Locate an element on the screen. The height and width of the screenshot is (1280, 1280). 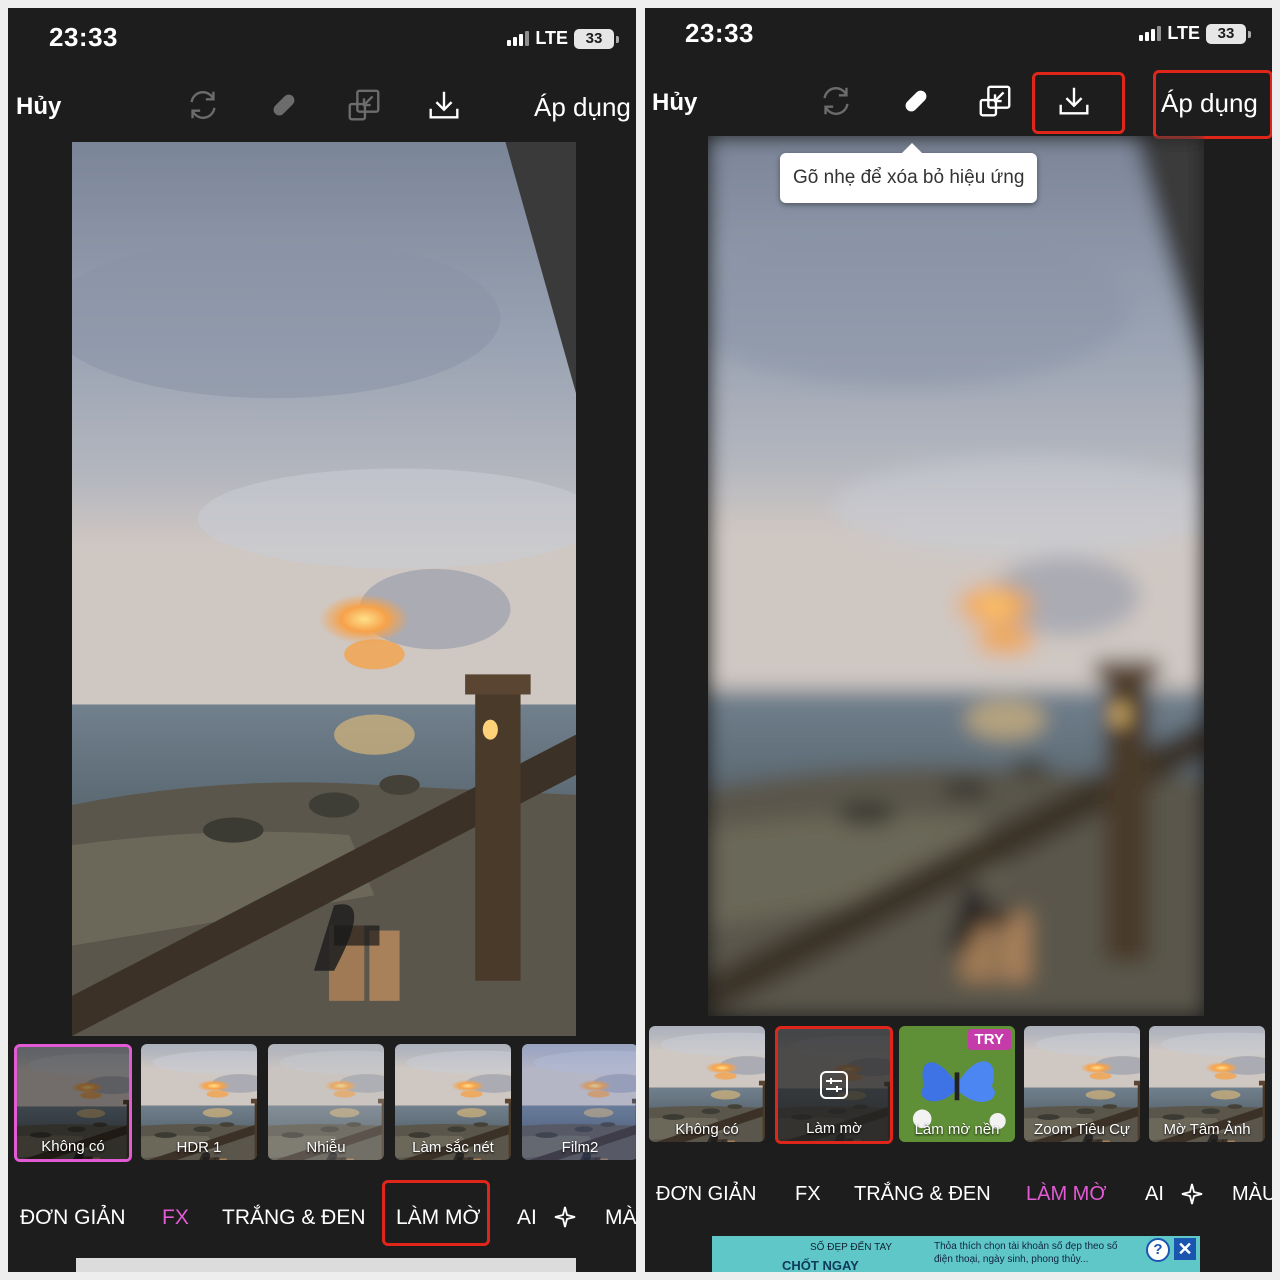
home-indicator is located at coordinates (326, 1265).